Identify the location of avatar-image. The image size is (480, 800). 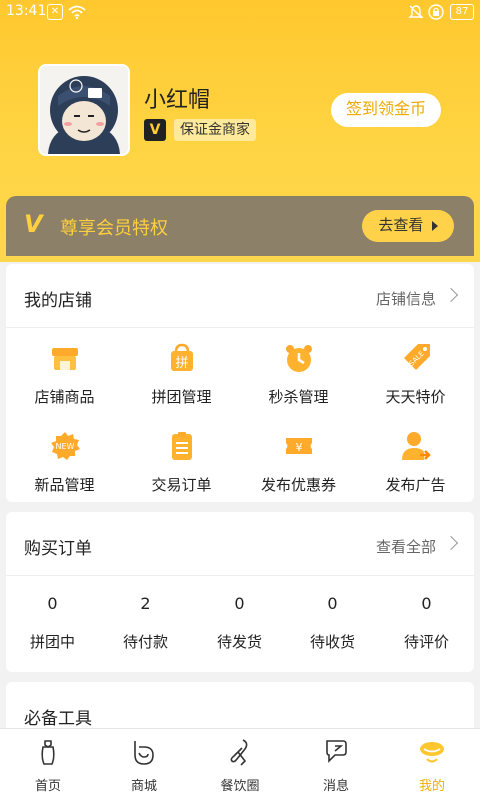
(84, 110).